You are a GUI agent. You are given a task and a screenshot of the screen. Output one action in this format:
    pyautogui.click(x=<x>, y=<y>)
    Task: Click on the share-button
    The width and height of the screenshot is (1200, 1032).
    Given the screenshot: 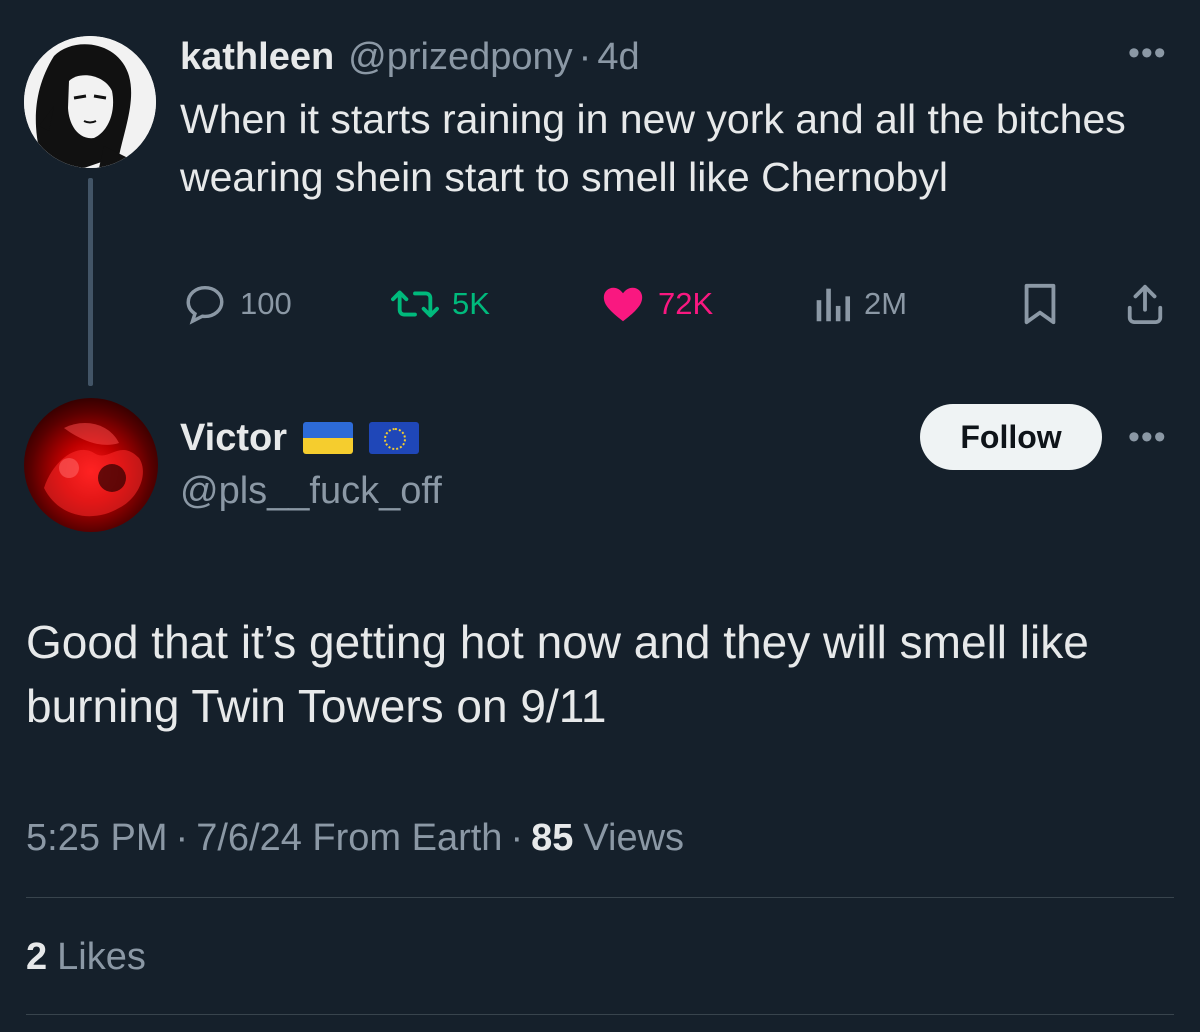 What is the action you would take?
    pyautogui.click(x=1145, y=304)
    